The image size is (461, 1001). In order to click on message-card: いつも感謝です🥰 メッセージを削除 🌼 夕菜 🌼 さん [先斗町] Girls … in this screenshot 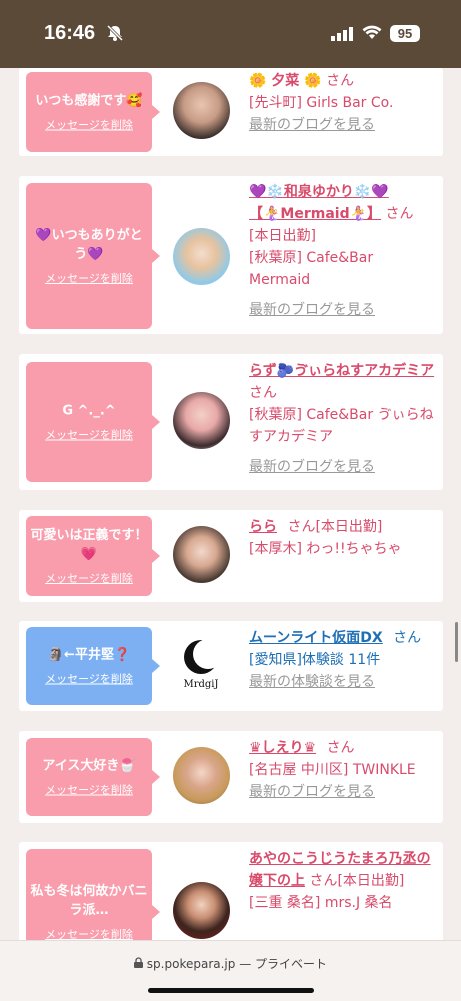, I will do `click(231, 112)`.